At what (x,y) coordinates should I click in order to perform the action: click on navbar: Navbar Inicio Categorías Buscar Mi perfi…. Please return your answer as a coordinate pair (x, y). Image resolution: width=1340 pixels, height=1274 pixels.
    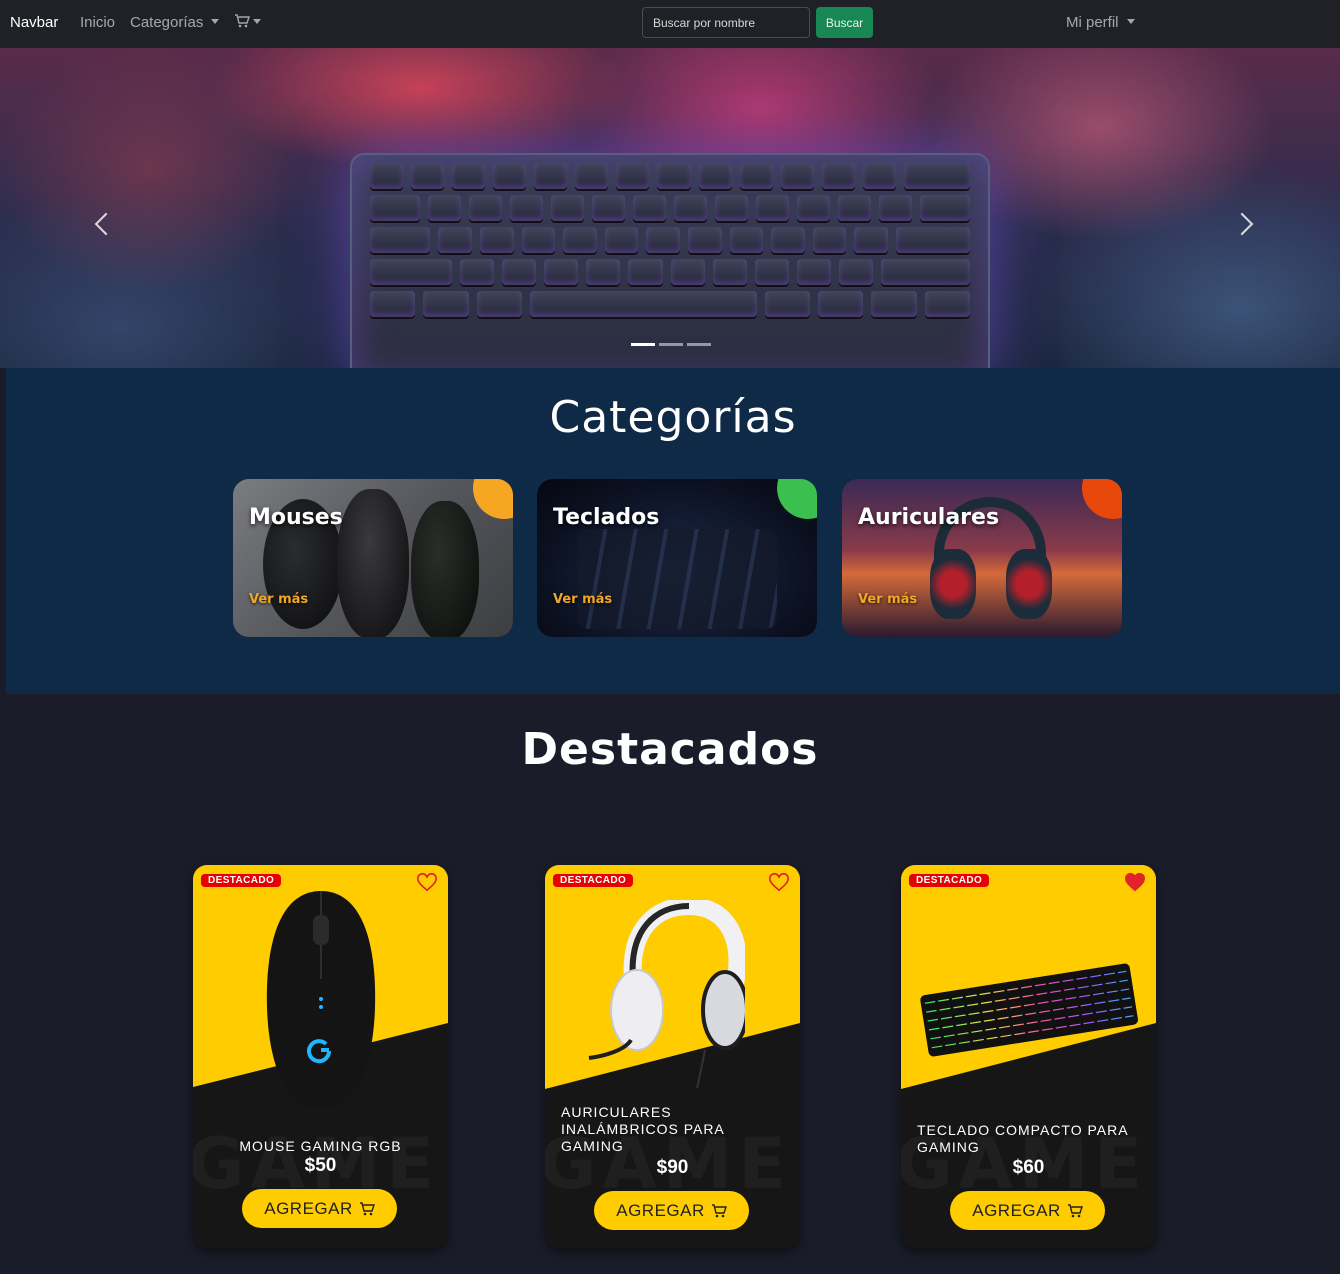
    Looking at the image, I should click on (670, 24).